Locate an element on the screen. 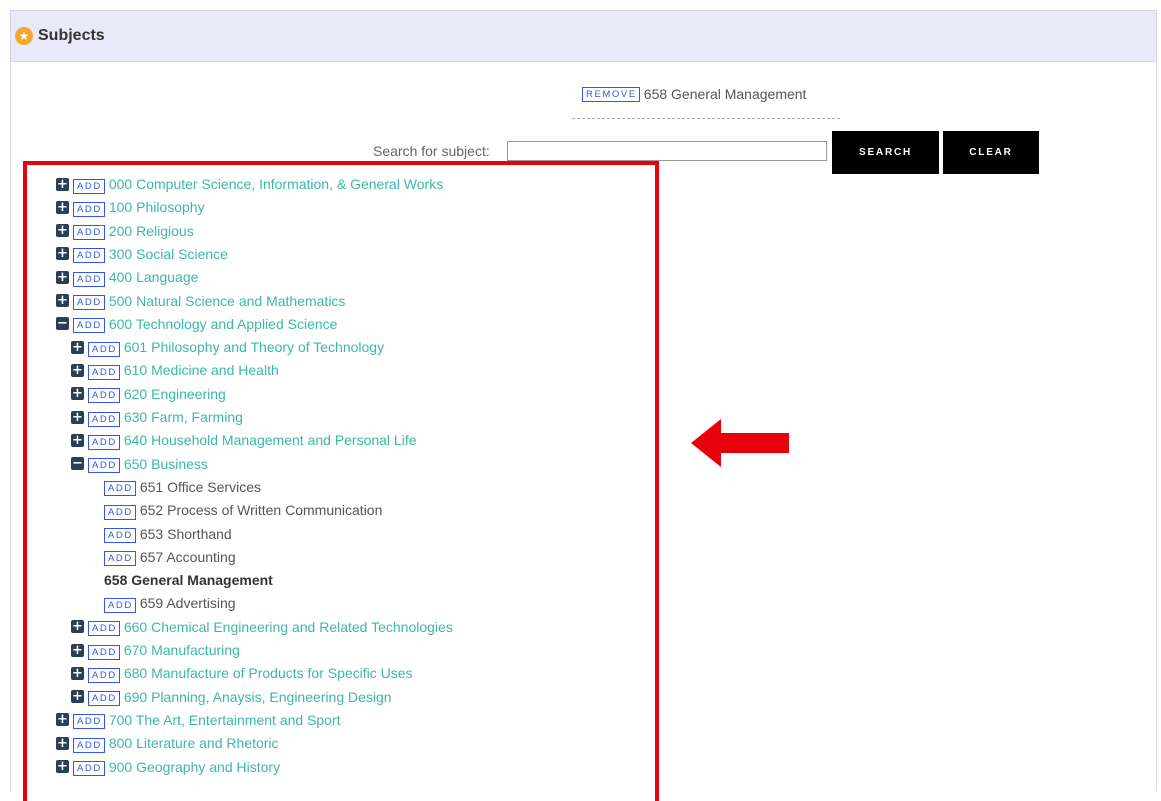 Image resolution: width=1161 pixels, height=801 pixels. star-icon: ★ is located at coordinates (24, 36).